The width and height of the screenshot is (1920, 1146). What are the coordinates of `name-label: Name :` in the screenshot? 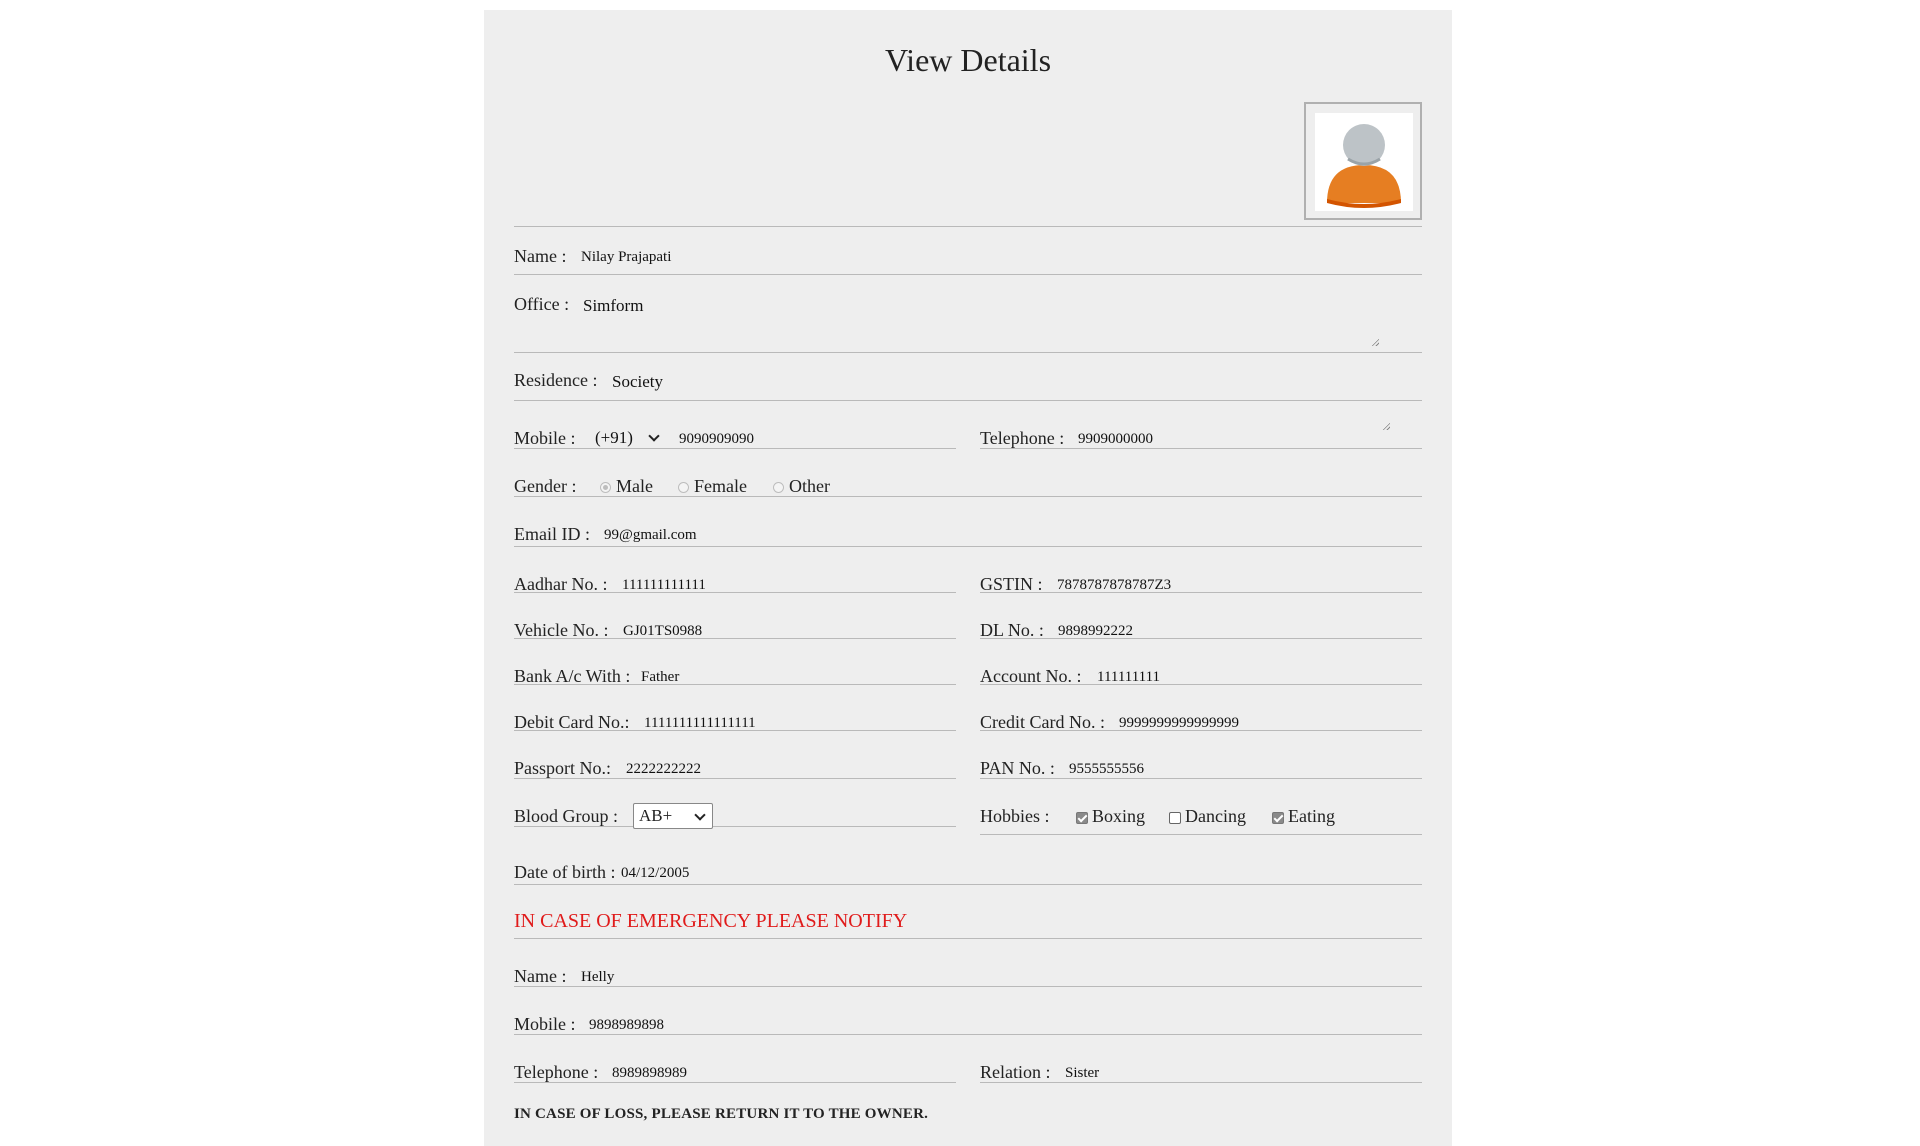 It's located at (540, 256).